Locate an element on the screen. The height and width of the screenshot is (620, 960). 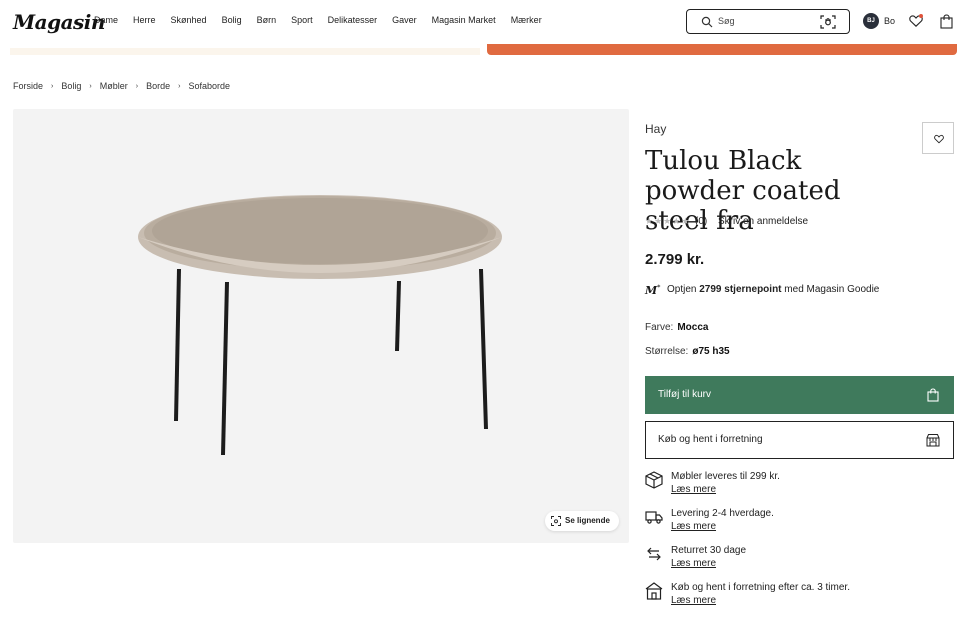
return-icon is located at coordinates (654, 554).